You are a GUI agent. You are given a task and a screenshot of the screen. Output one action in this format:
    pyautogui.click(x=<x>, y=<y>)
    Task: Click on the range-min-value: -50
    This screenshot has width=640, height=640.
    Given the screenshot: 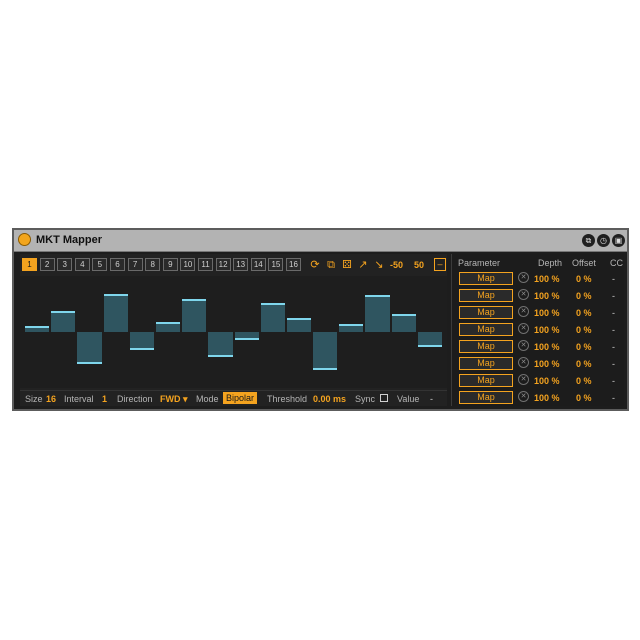 What is the action you would take?
    pyautogui.click(x=396, y=265)
    